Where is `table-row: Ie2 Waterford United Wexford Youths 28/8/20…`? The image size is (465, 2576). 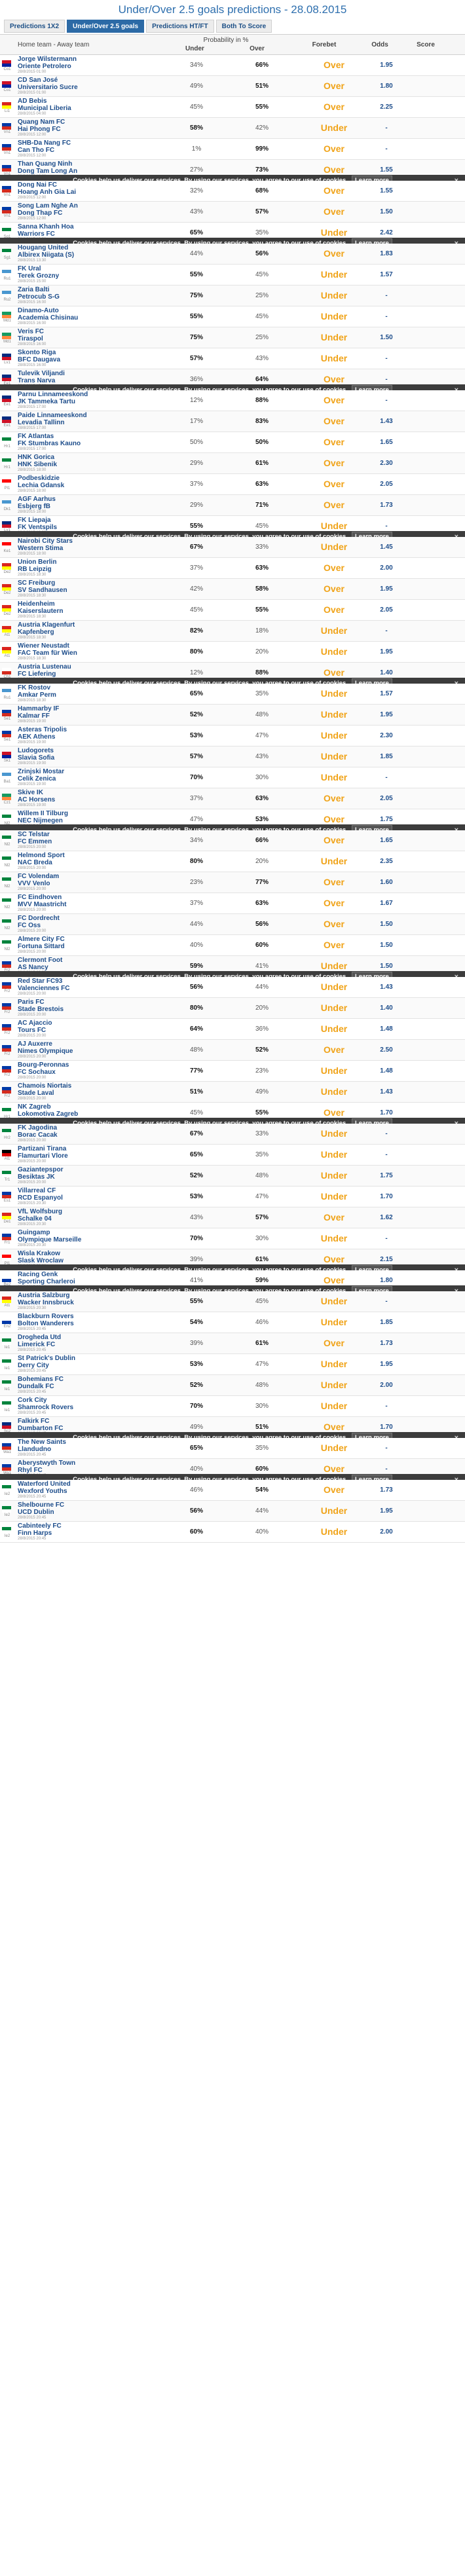
table-row: Ie2 Waterford United Wexford Youths 28/8/20… is located at coordinates (232, 1490).